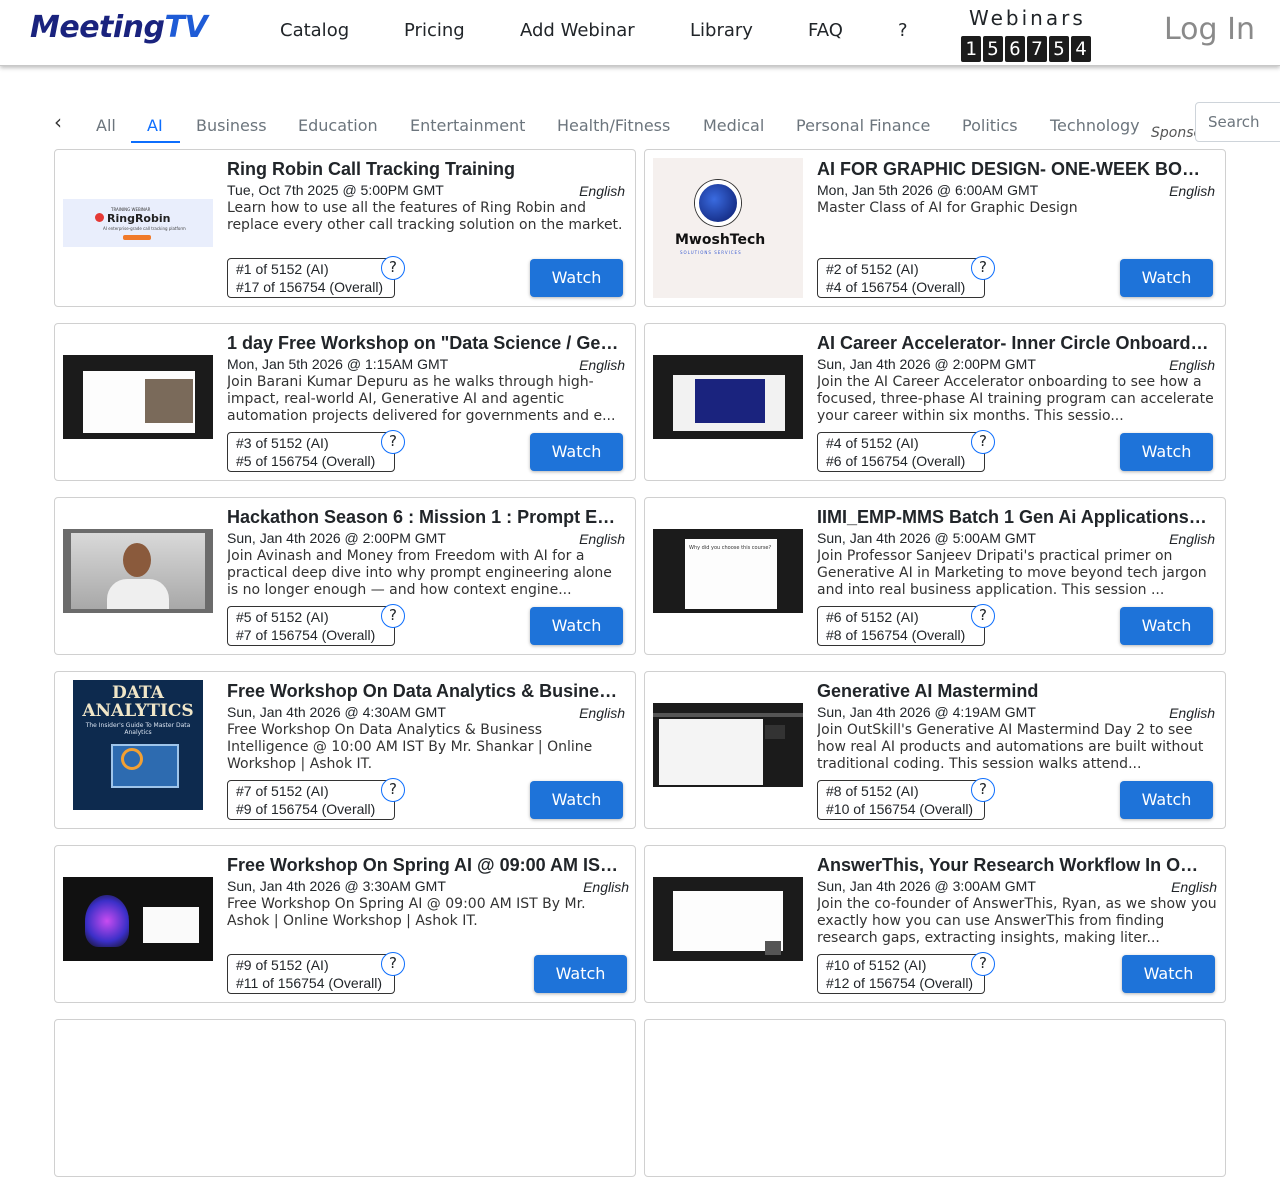 The image size is (1280, 1177). What do you see at coordinates (310, 287) in the screenshot?
I see `rank-overall: #17 of 156754 (Overall)` at bounding box center [310, 287].